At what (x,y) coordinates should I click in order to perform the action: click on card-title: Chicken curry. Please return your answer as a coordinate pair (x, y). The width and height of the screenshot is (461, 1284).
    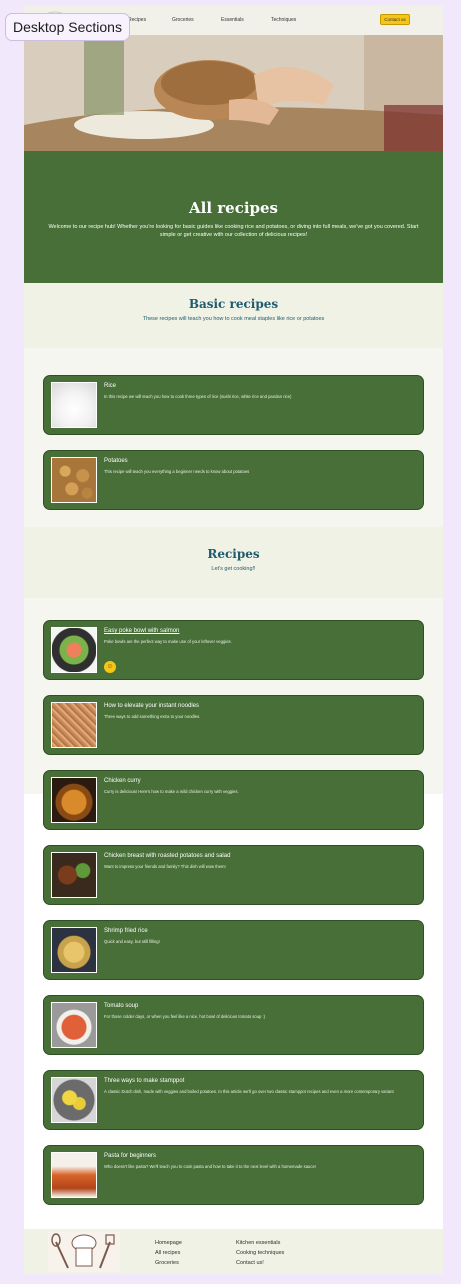
    Looking at the image, I should click on (122, 781).